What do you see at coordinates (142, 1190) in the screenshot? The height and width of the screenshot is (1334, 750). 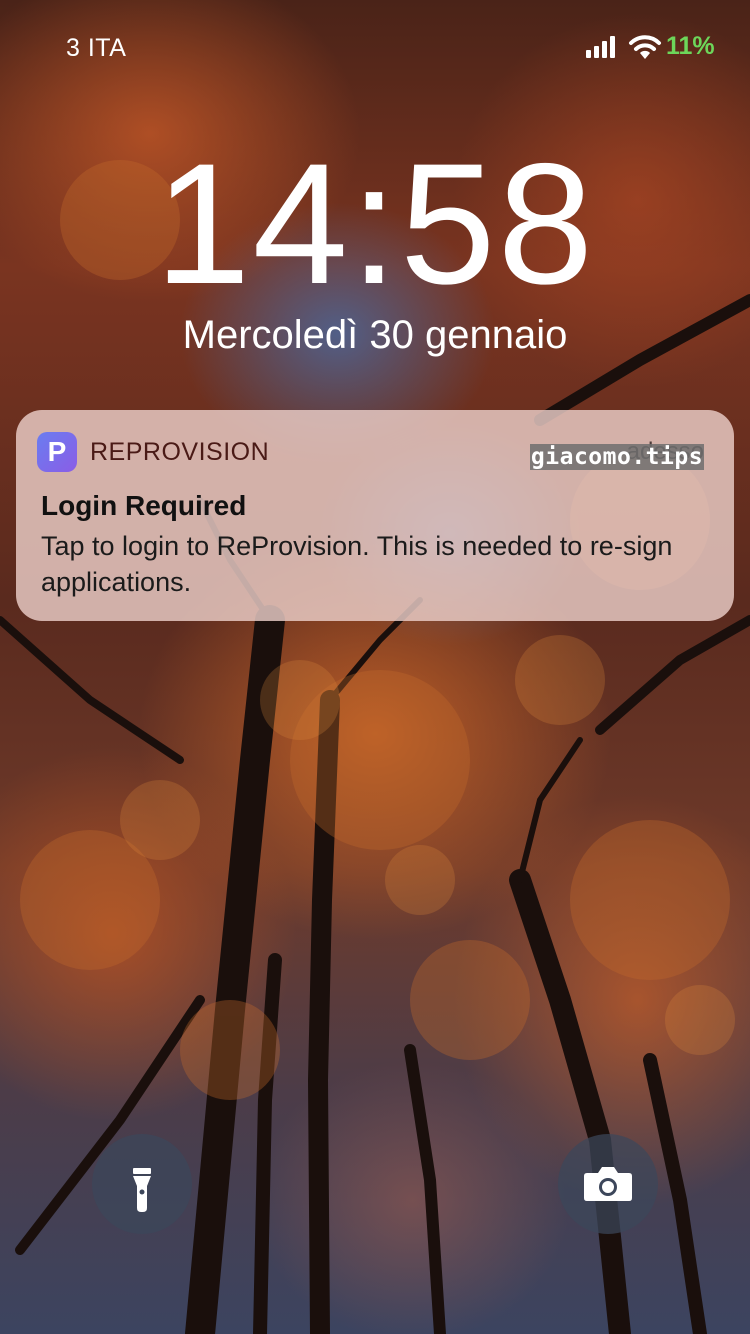 I see `flashlight-icon` at bounding box center [142, 1190].